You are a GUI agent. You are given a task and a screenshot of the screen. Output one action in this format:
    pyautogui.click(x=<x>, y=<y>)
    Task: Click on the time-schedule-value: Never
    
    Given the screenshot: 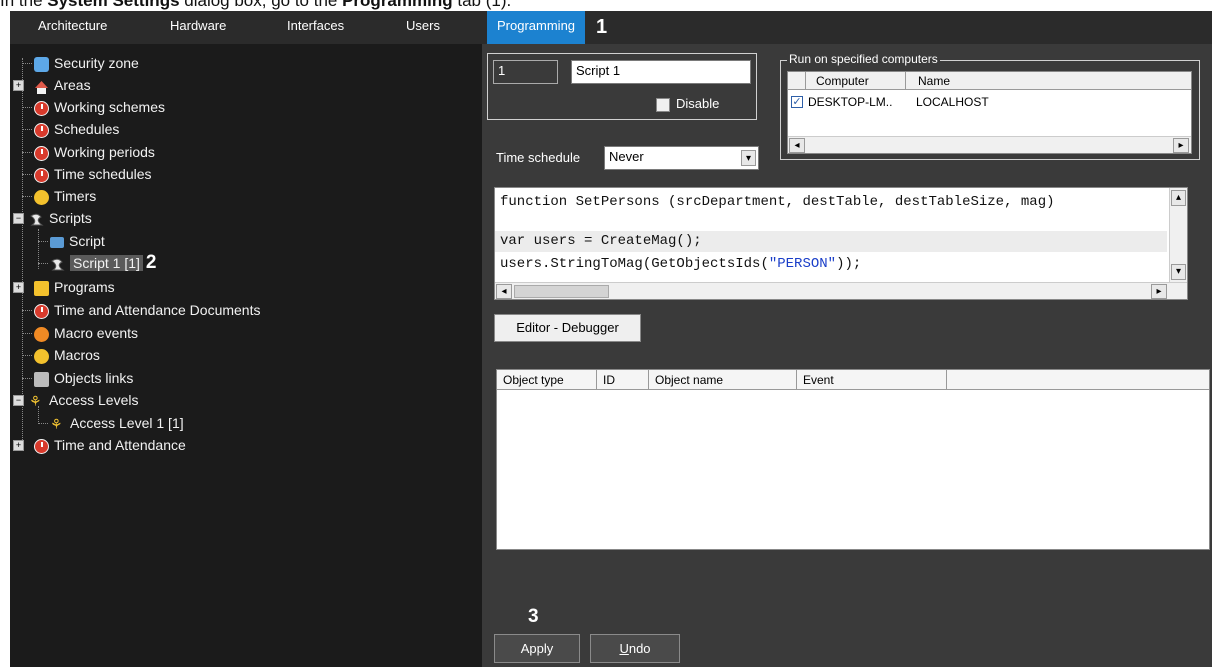 What is the action you would take?
    pyautogui.click(x=626, y=156)
    